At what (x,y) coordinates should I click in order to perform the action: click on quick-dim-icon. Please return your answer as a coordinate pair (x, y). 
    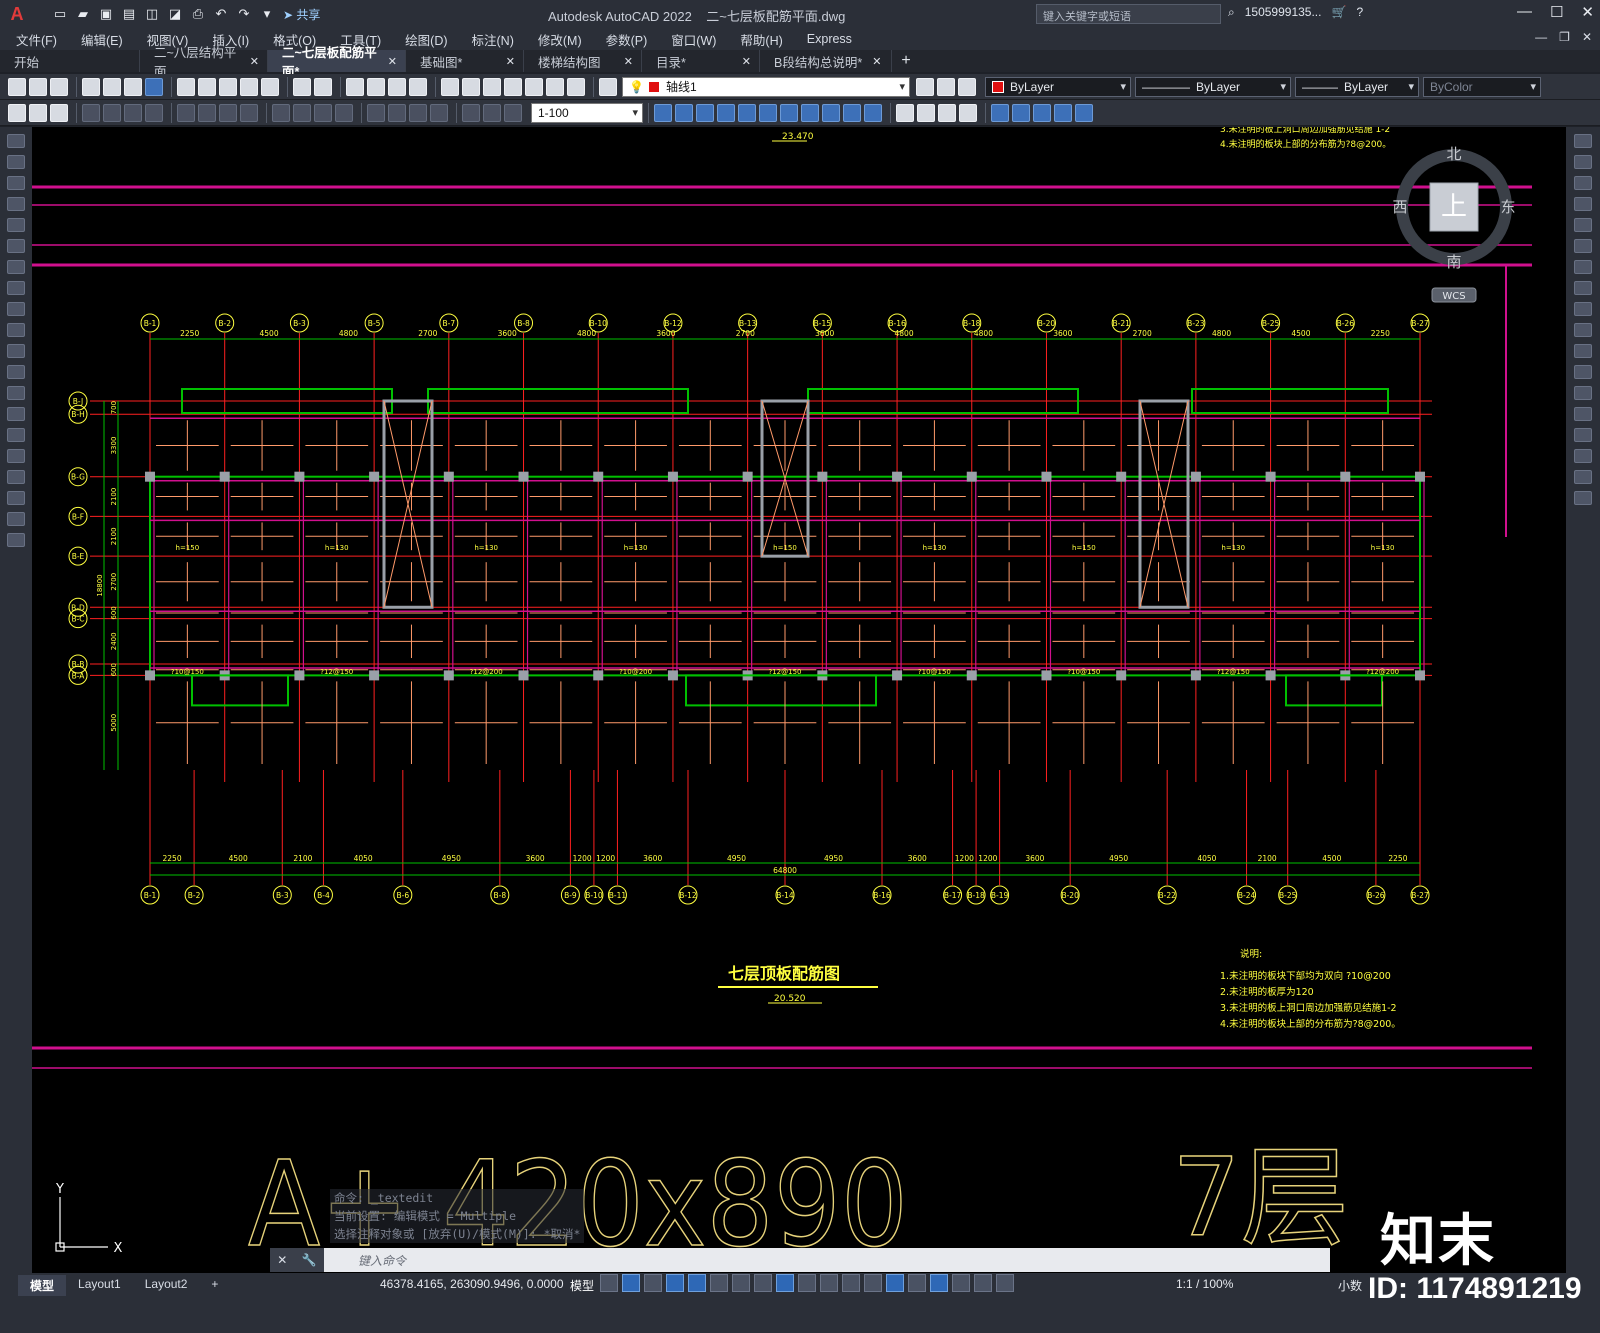
    Looking at the image, I should click on (281, 112).